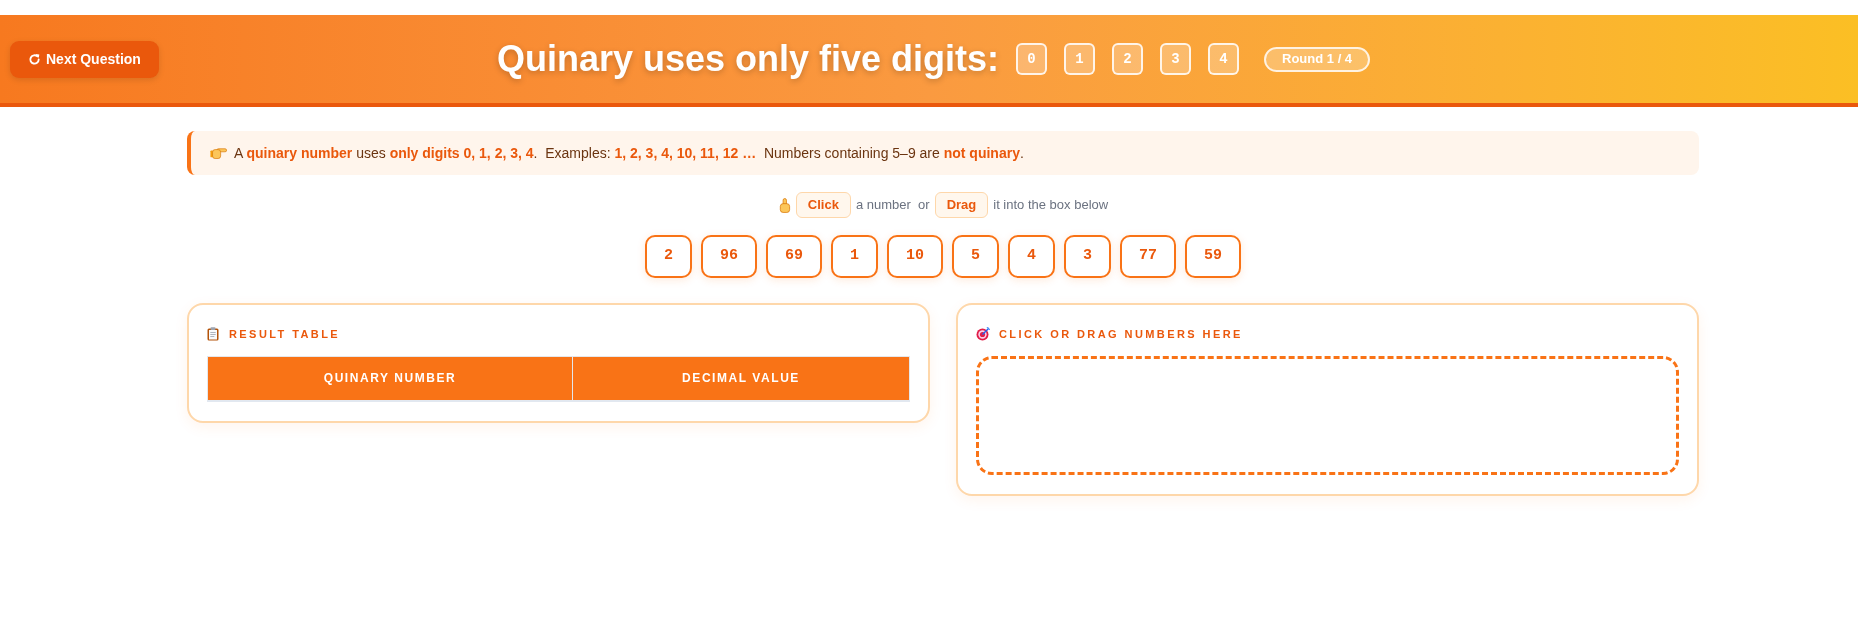 The width and height of the screenshot is (1858, 630). What do you see at coordinates (975, 256) in the screenshot?
I see `number-tile: 5` at bounding box center [975, 256].